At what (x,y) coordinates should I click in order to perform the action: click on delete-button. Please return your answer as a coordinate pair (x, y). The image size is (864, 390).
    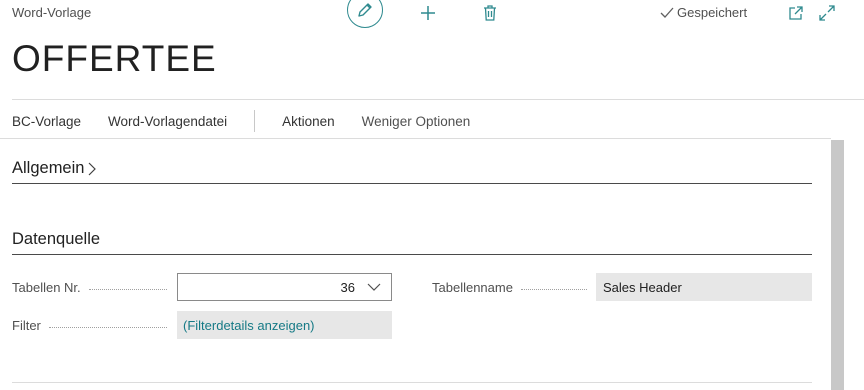
    Looking at the image, I should click on (490, 13).